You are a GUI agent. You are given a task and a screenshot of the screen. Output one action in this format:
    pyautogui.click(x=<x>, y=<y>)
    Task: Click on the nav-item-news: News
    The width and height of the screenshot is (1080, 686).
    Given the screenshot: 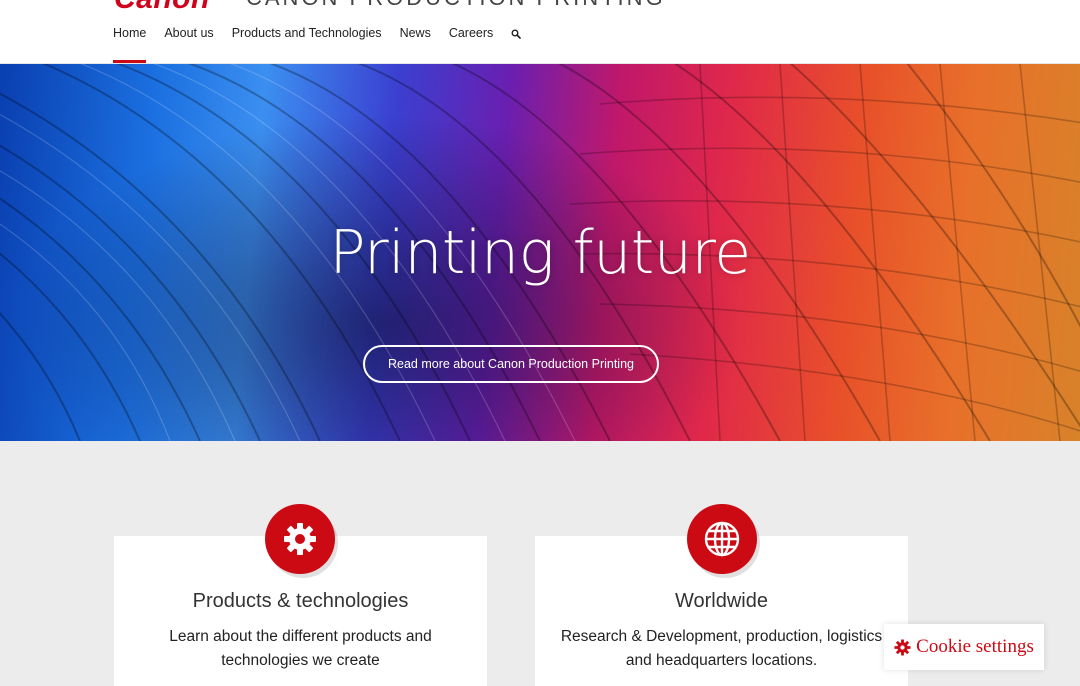 What is the action you would take?
    pyautogui.click(x=415, y=33)
    